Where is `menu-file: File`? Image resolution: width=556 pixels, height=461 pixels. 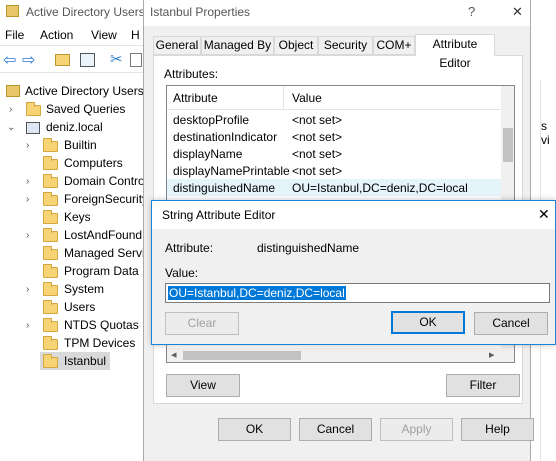
menu-file: File is located at coordinates (14, 35).